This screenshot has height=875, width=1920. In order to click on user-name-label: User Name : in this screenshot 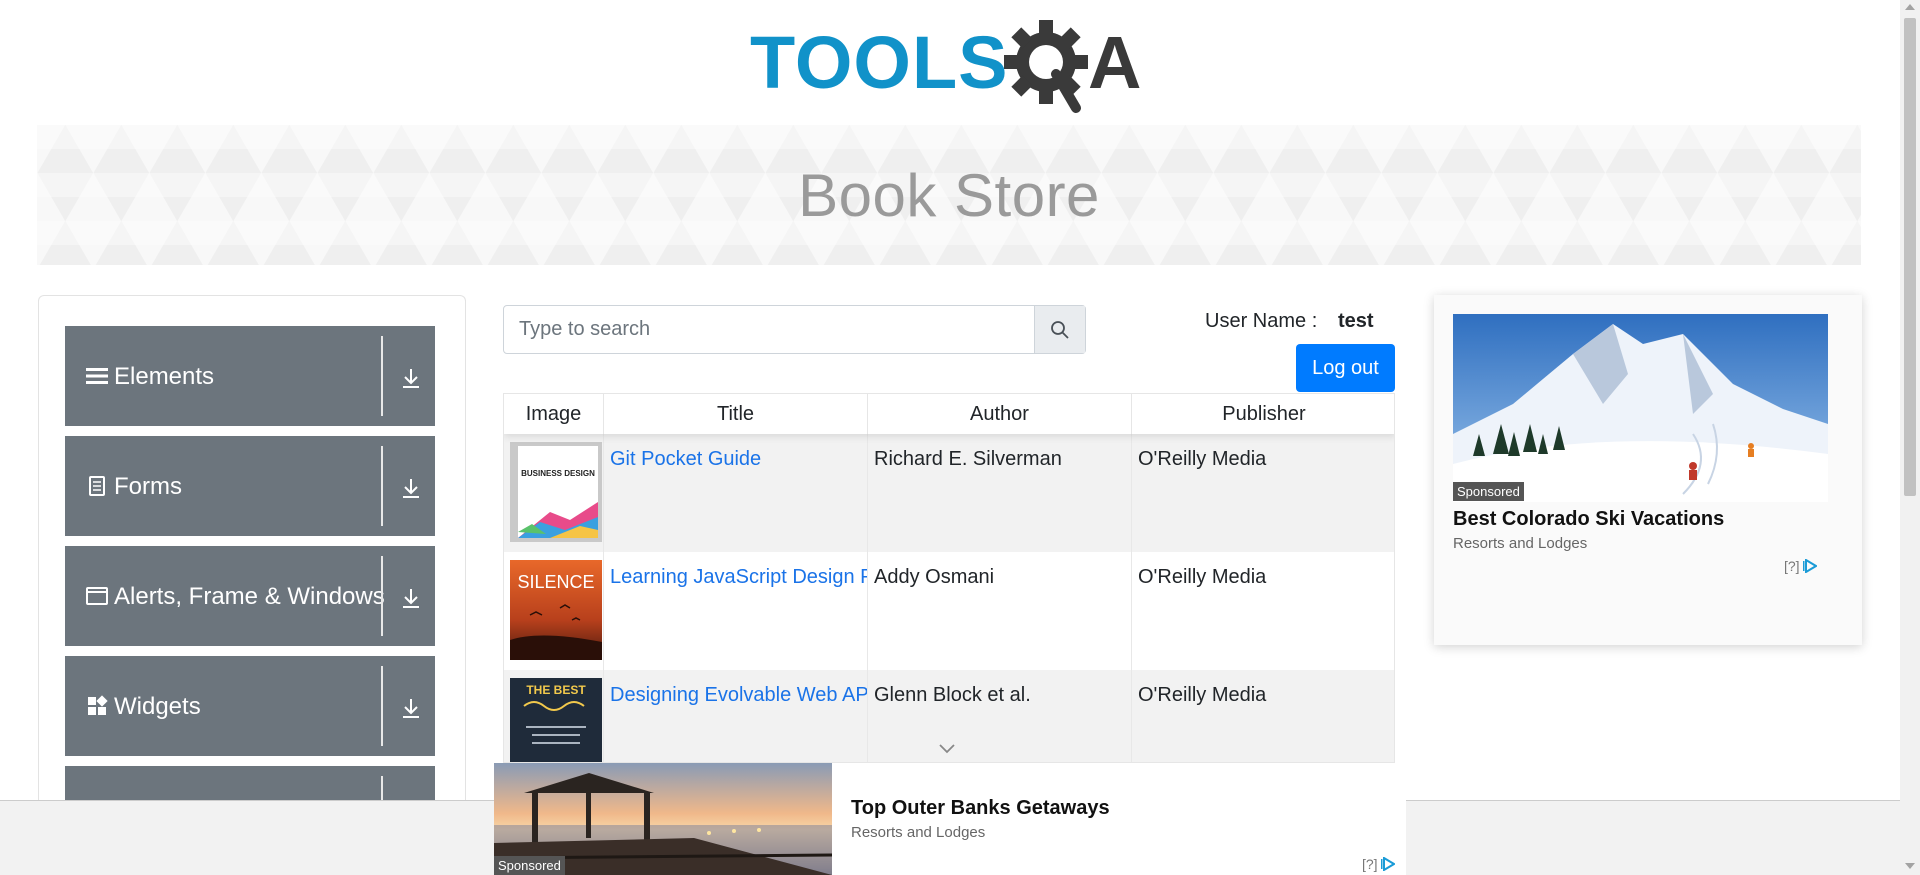, I will do `click(1261, 321)`.